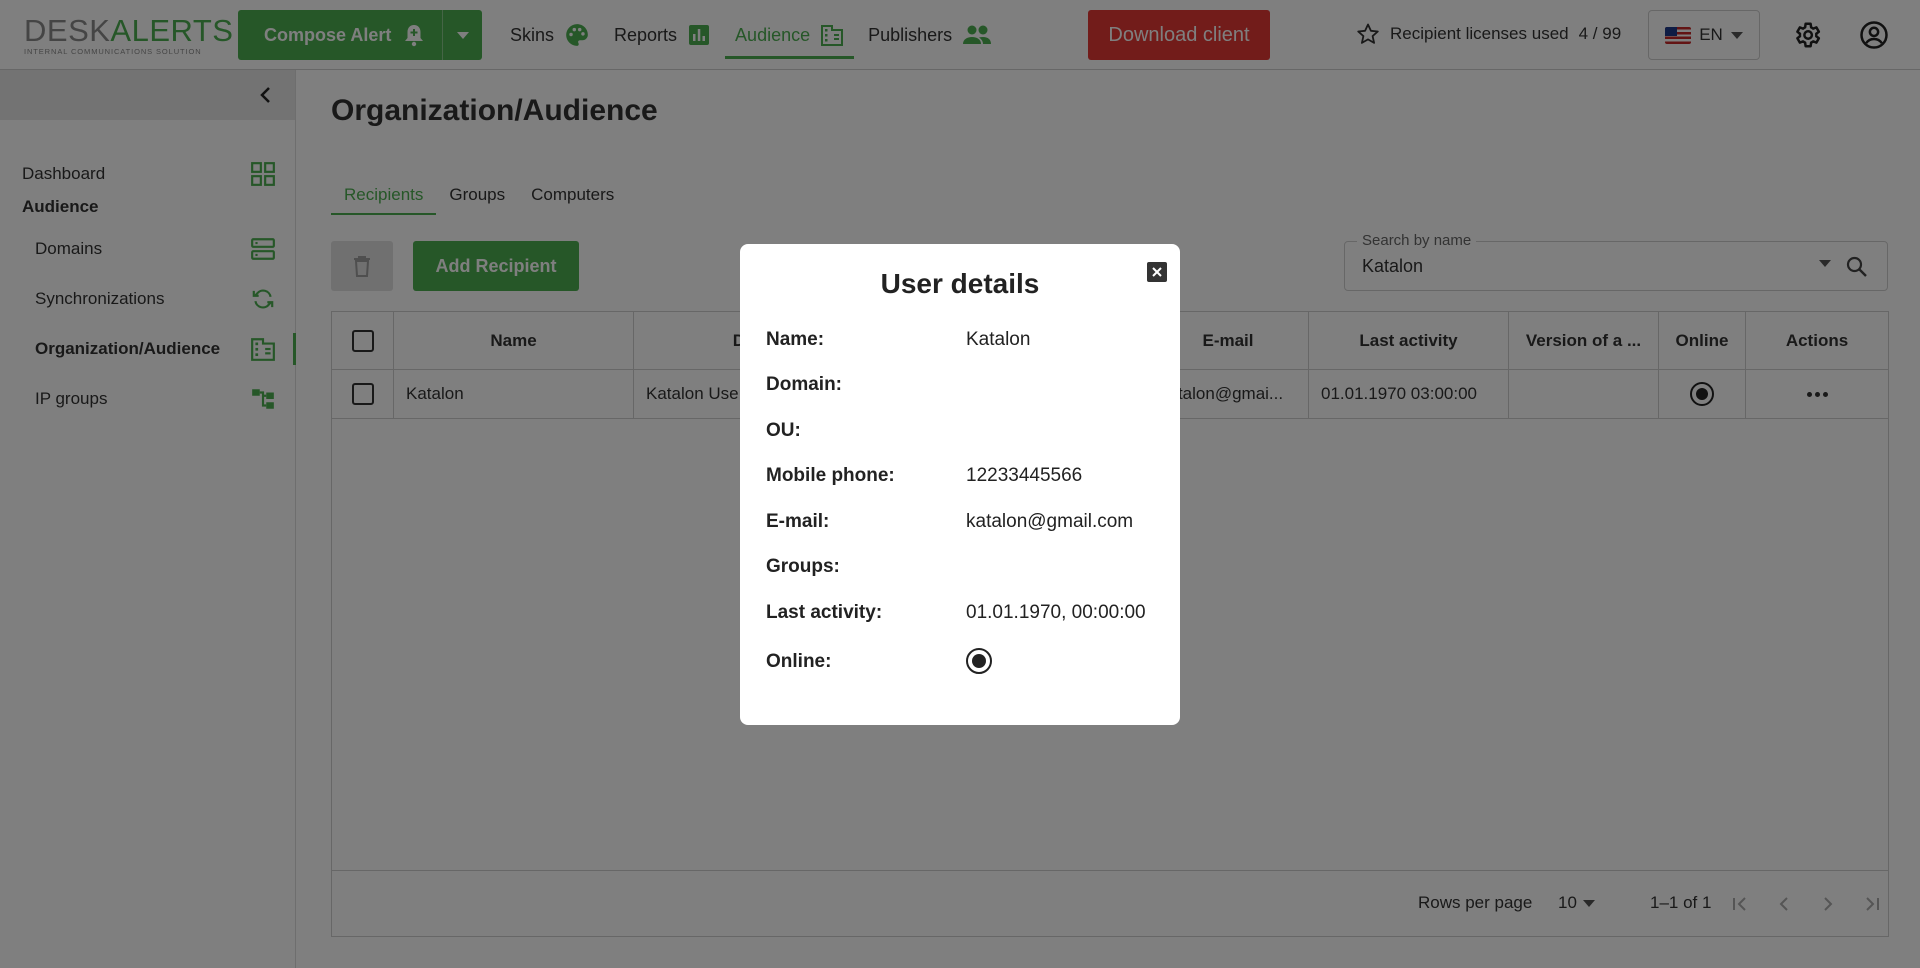  What do you see at coordinates (803, 566) in the screenshot?
I see `field-label-groups: Groups:` at bounding box center [803, 566].